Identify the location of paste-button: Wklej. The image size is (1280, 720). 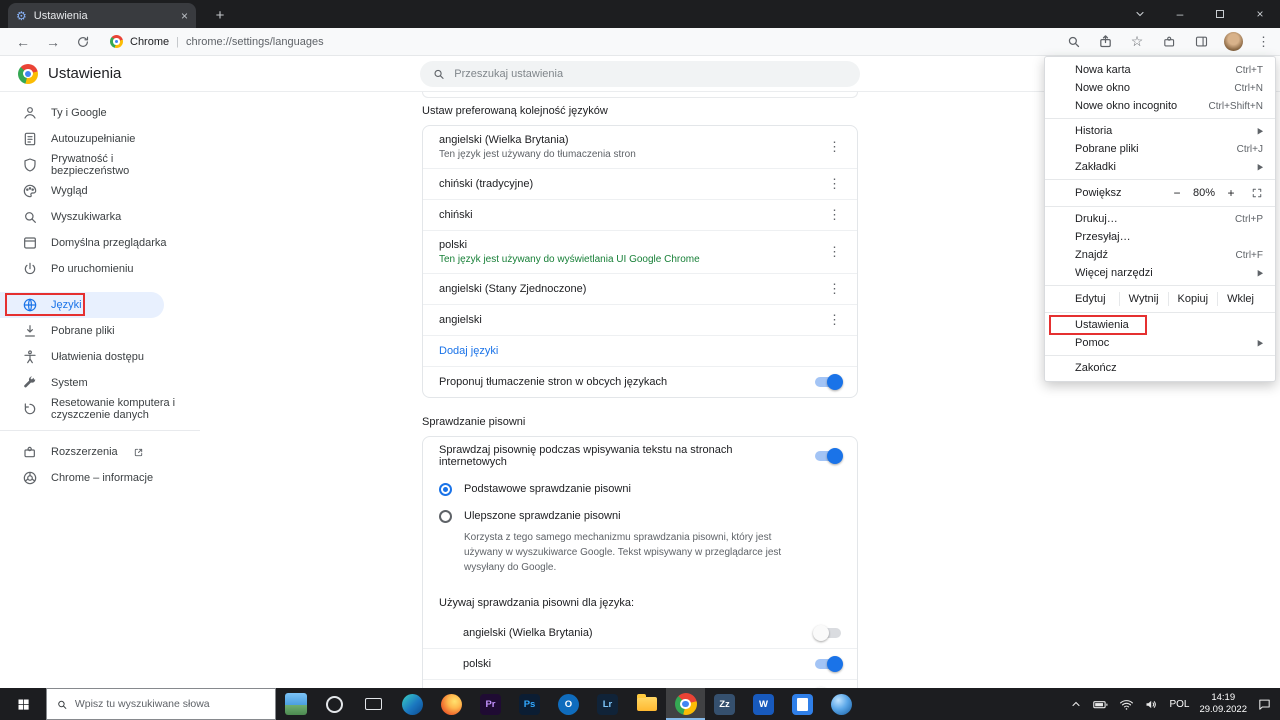
(1240, 299).